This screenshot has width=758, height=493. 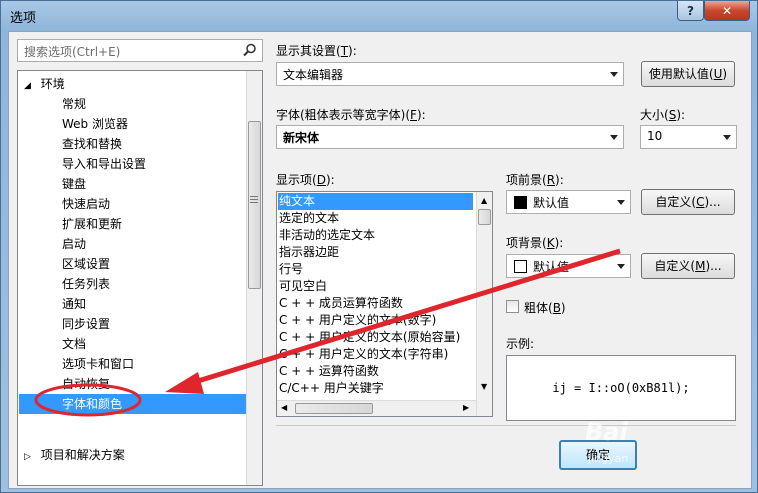 What do you see at coordinates (316, 51) in the screenshot?
I see `display-settings-label: 显示其设置(T):` at bounding box center [316, 51].